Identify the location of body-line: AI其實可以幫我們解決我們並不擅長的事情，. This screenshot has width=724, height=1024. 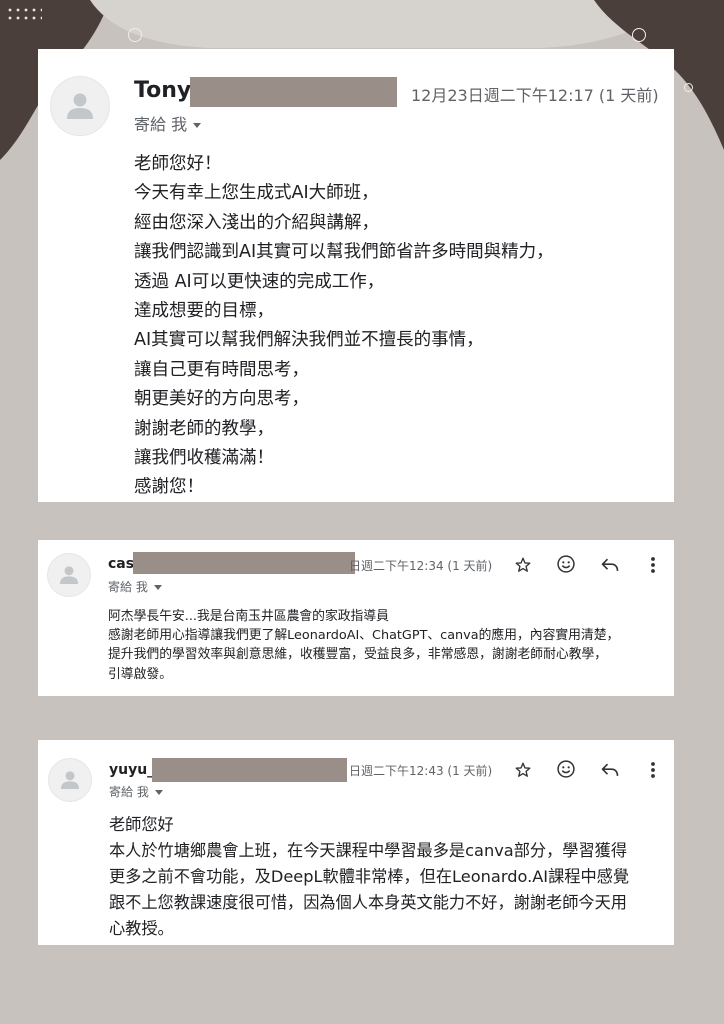
(309, 340).